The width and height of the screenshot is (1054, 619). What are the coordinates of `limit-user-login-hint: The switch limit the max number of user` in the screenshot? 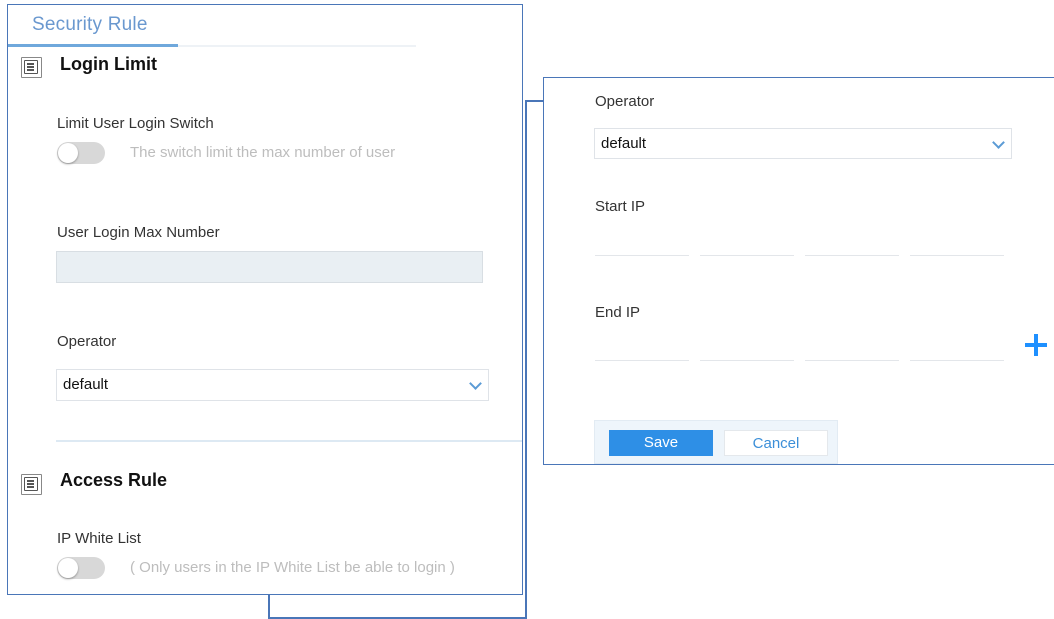 It's located at (263, 152).